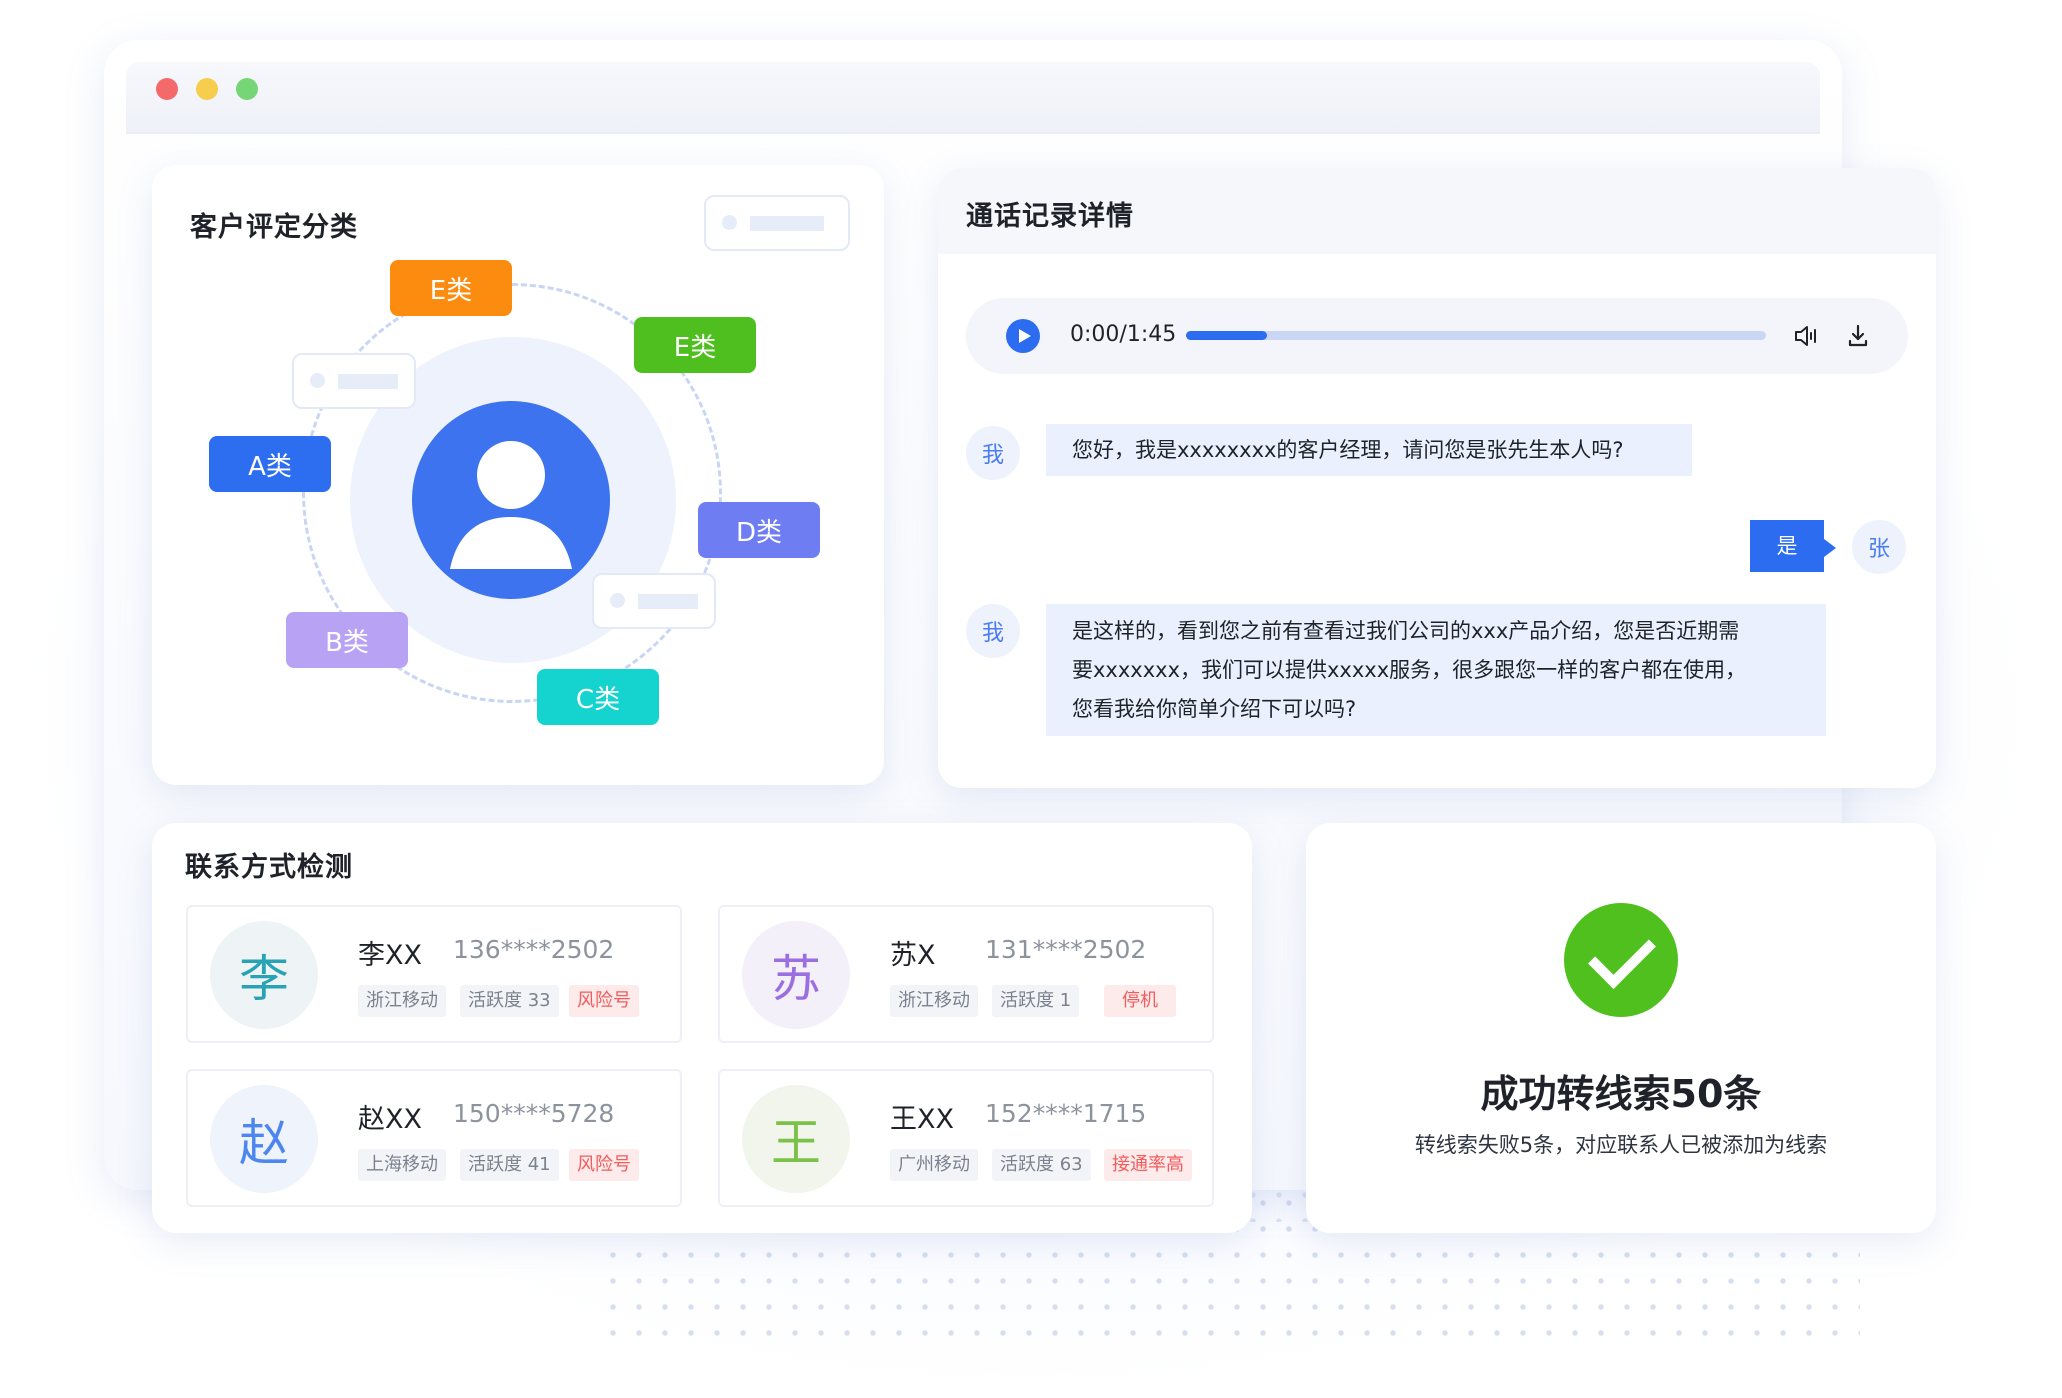  I want to click on check-circle-icon, so click(1621, 960).